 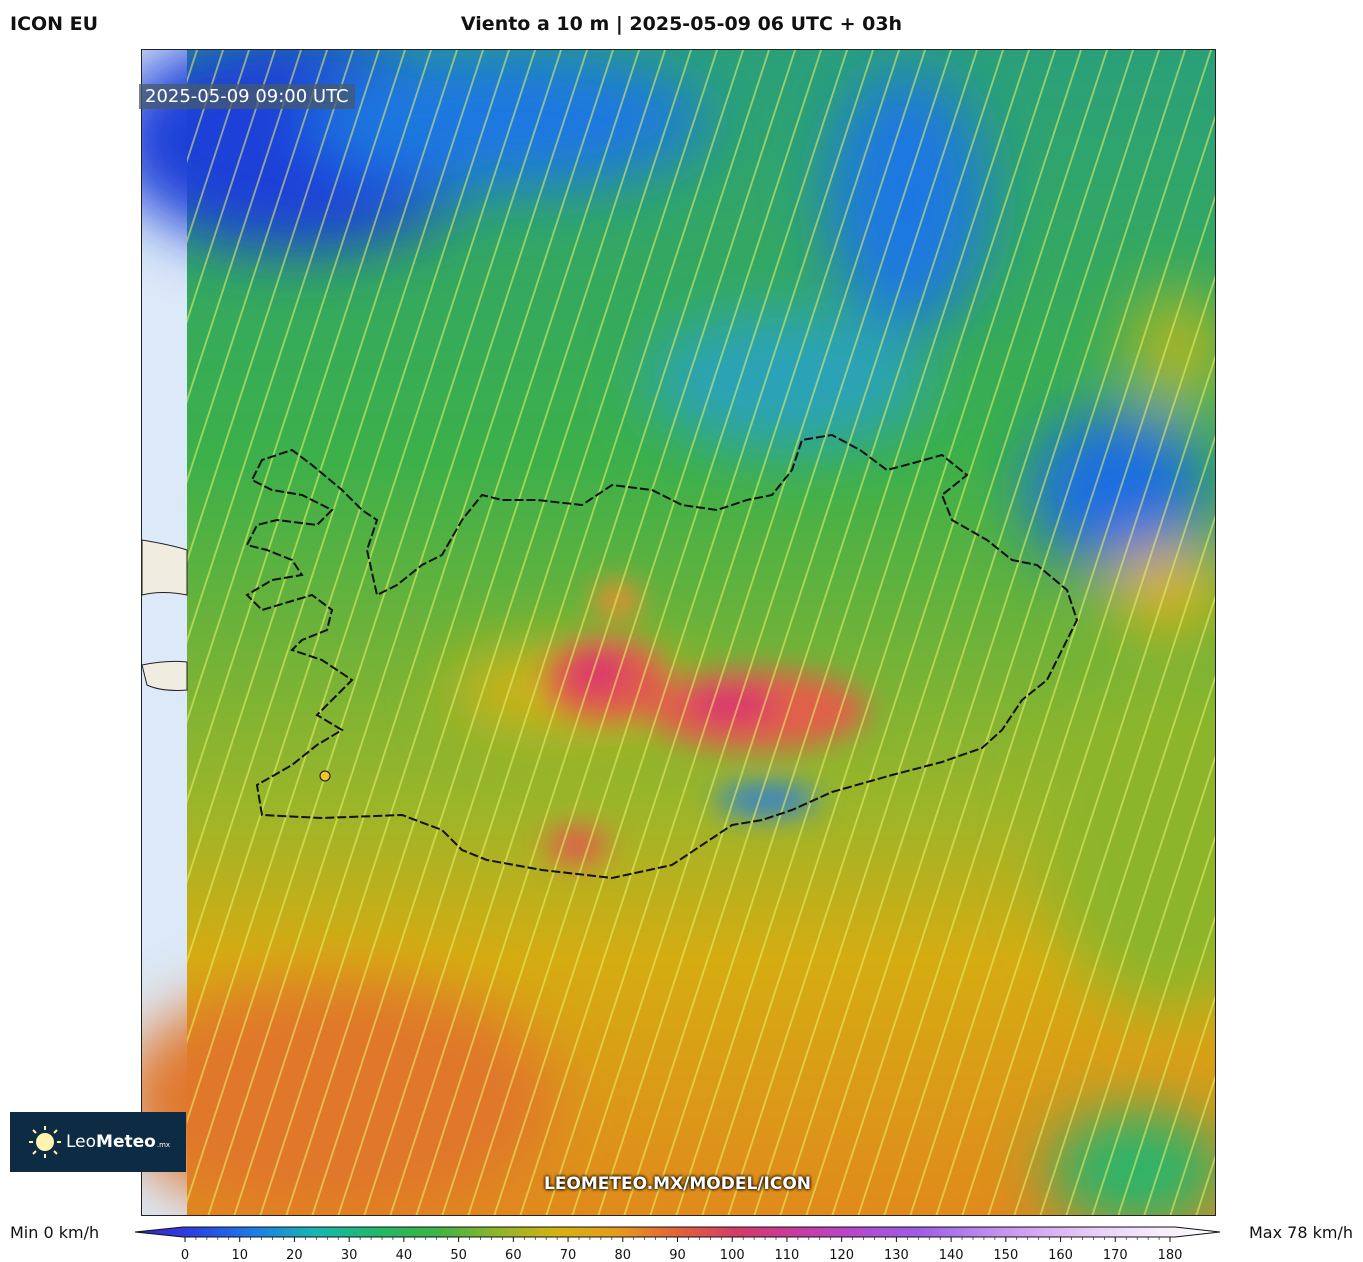 I want to click on colorbar-tick-label: 10, so click(x=239, y=1255).